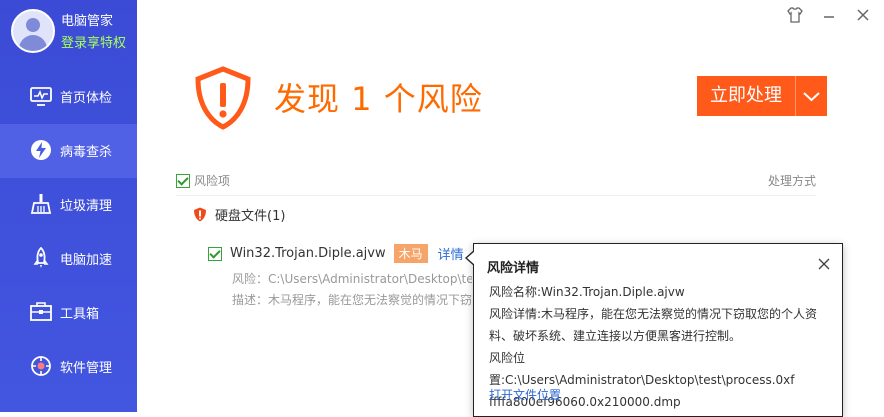 Image resolution: width=884 pixels, height=417 pixels. Describe the element at coordinates (183, 180) in the screenshot. I see `select-all-checkbox` at that location.